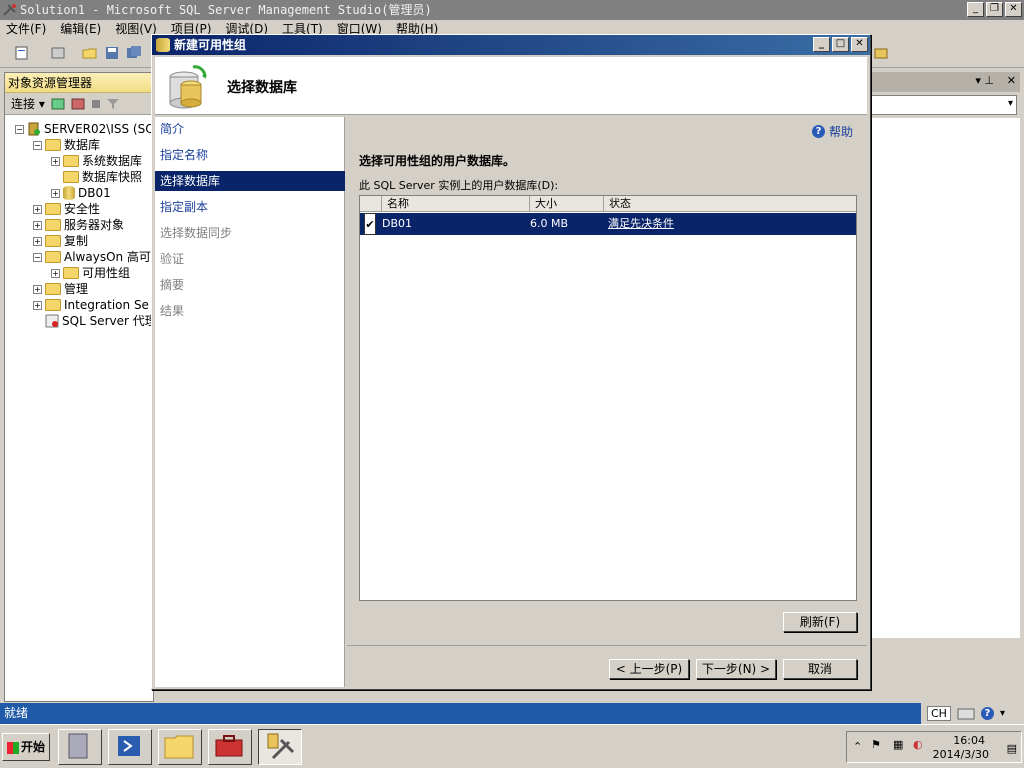  I want to click on properties-grid-area, so click(945, 410).